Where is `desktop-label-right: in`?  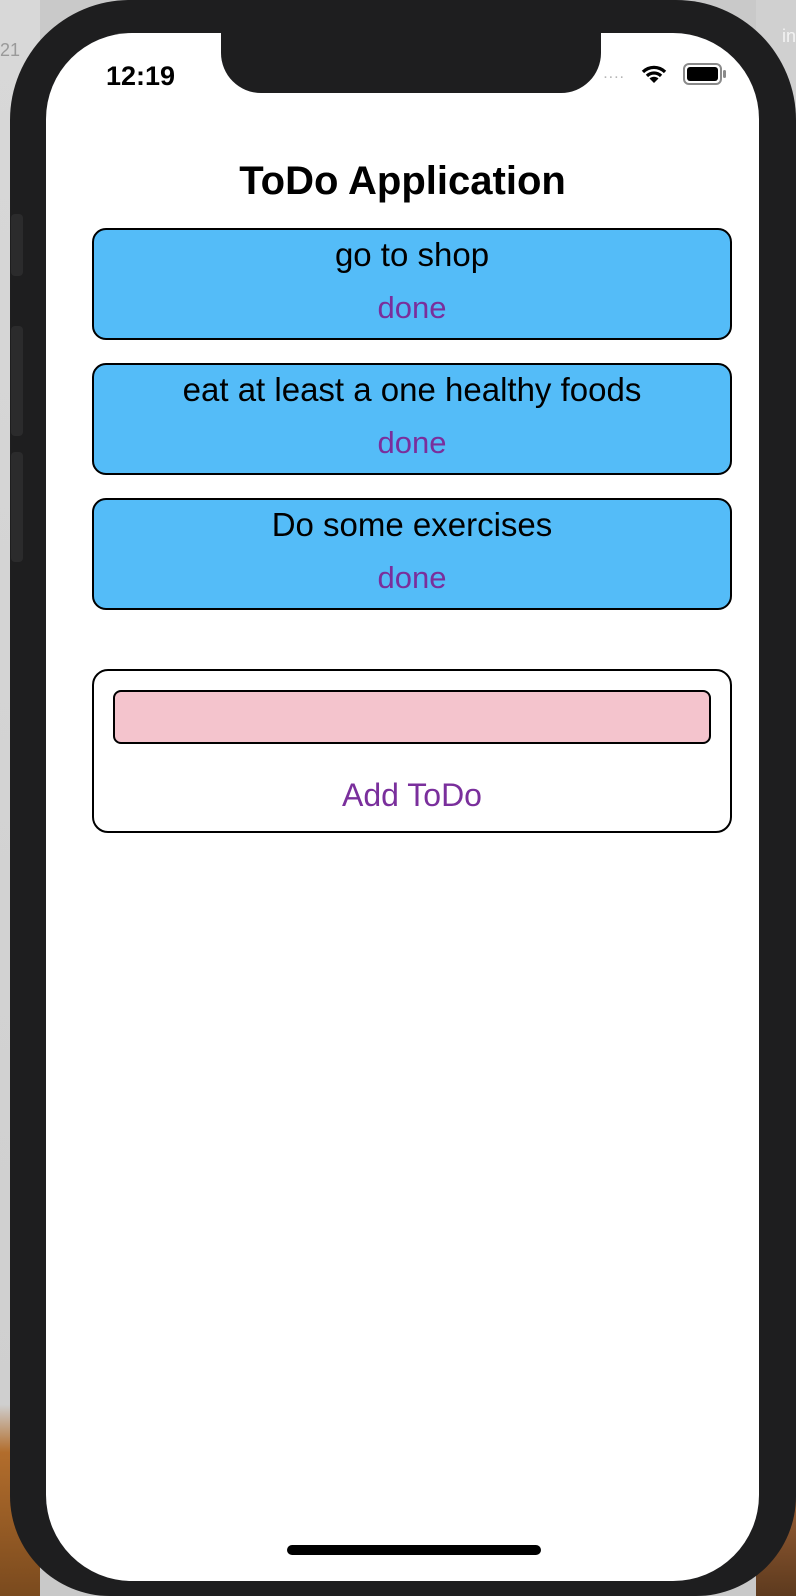 desktop-label-right: in is located at coordinates (788, 36).